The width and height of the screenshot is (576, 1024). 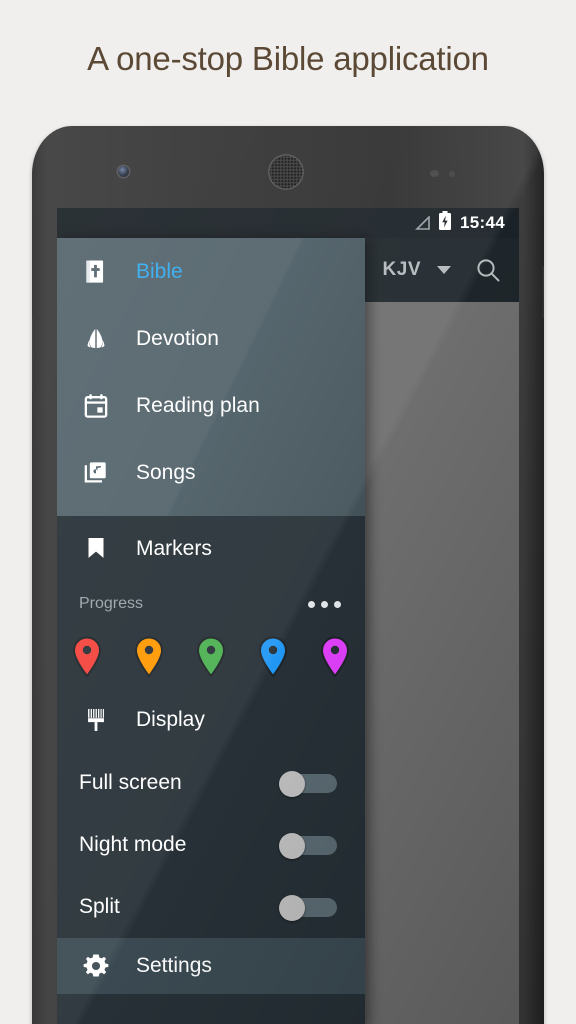 I want to click on drawer-item-label: Devotion, so click(x=177, y=338).